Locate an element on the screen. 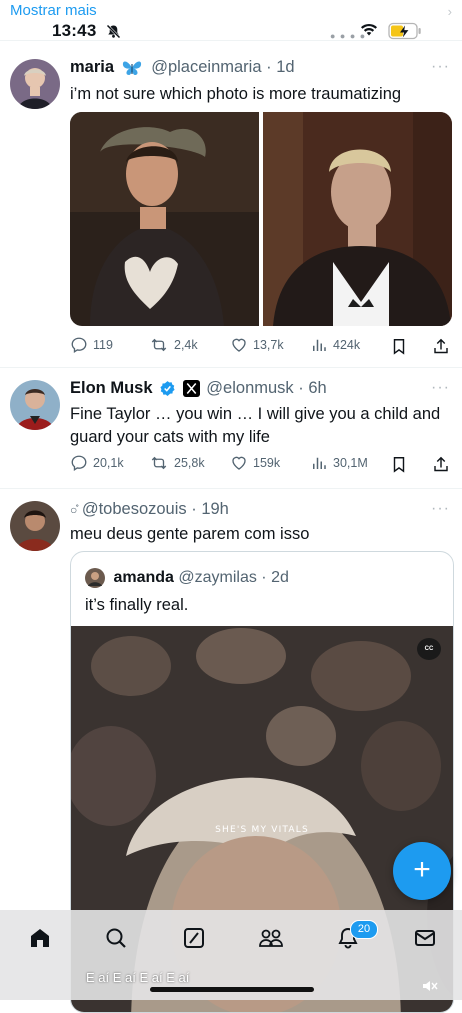  status-bar: Mostrar mais › 13:43 ● ● ● ● is located at coordinates (231, 20).